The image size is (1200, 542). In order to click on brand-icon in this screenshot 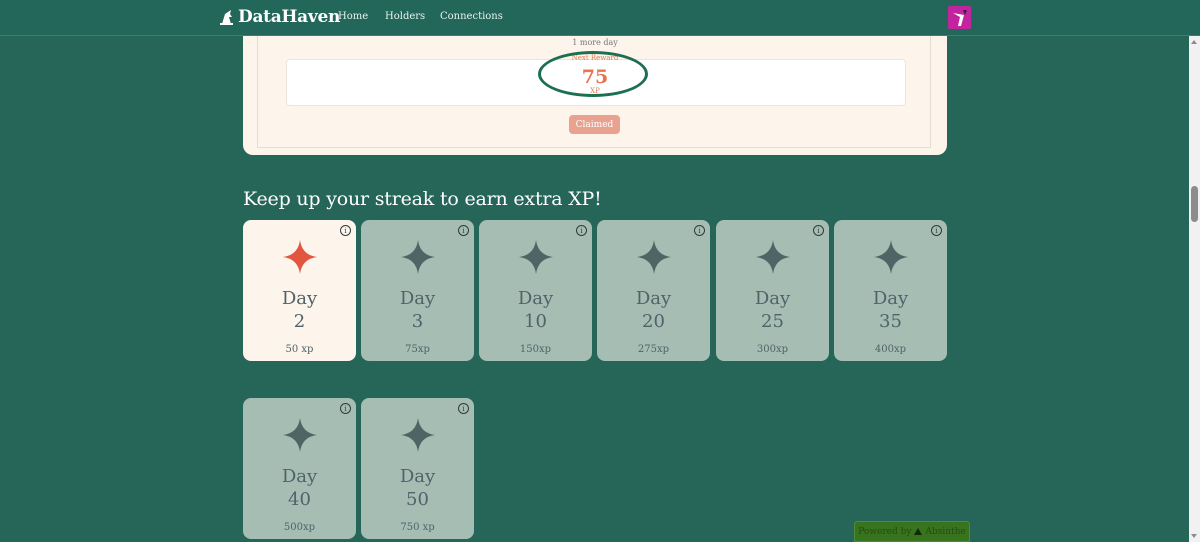, I will do `click(226, 17)`.